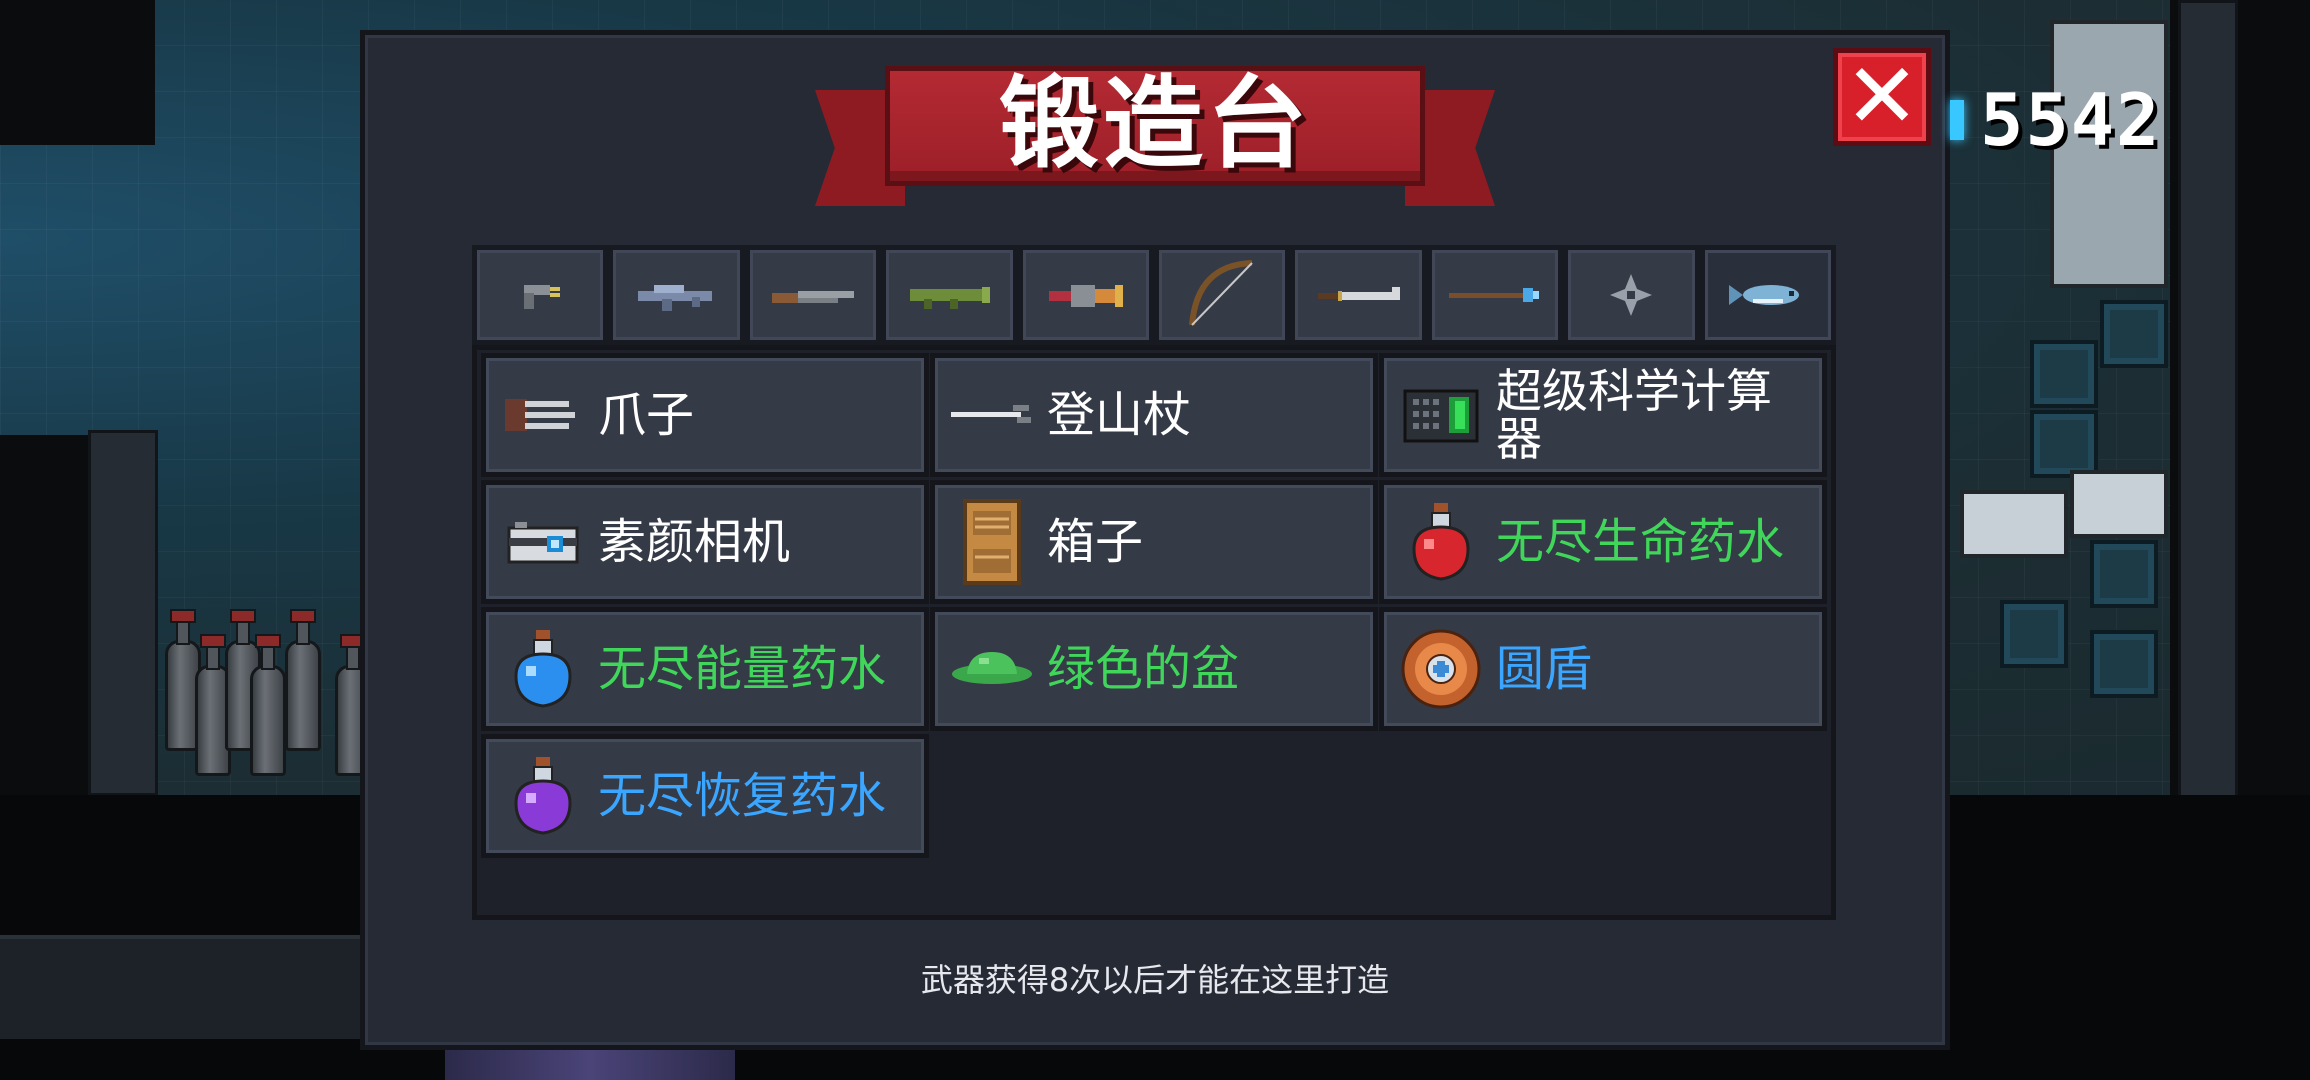 The image size is (2310, 1080). I want to click on item-label: 无尽恢复药水, so click(742, 795).